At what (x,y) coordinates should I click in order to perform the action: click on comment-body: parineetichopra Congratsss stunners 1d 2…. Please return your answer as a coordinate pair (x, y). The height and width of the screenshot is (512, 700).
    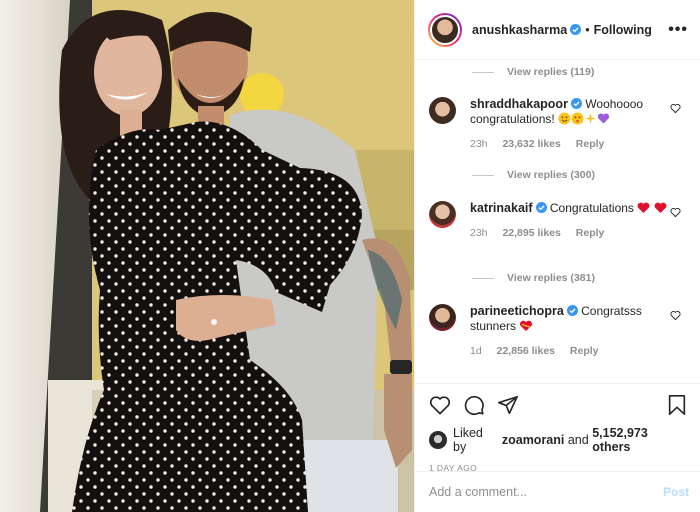
    Looking at the image, I should click on (572, 331).